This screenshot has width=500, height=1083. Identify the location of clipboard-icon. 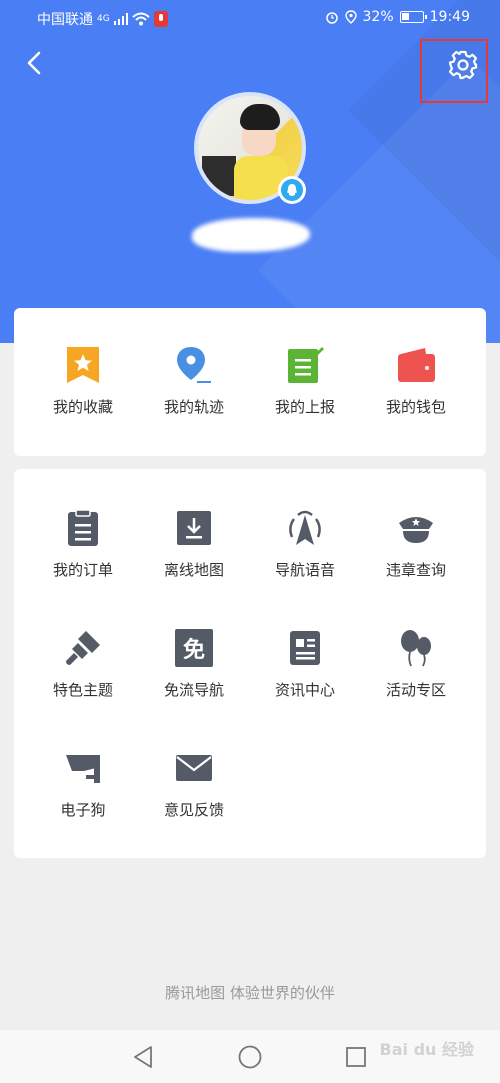
(83, 527).